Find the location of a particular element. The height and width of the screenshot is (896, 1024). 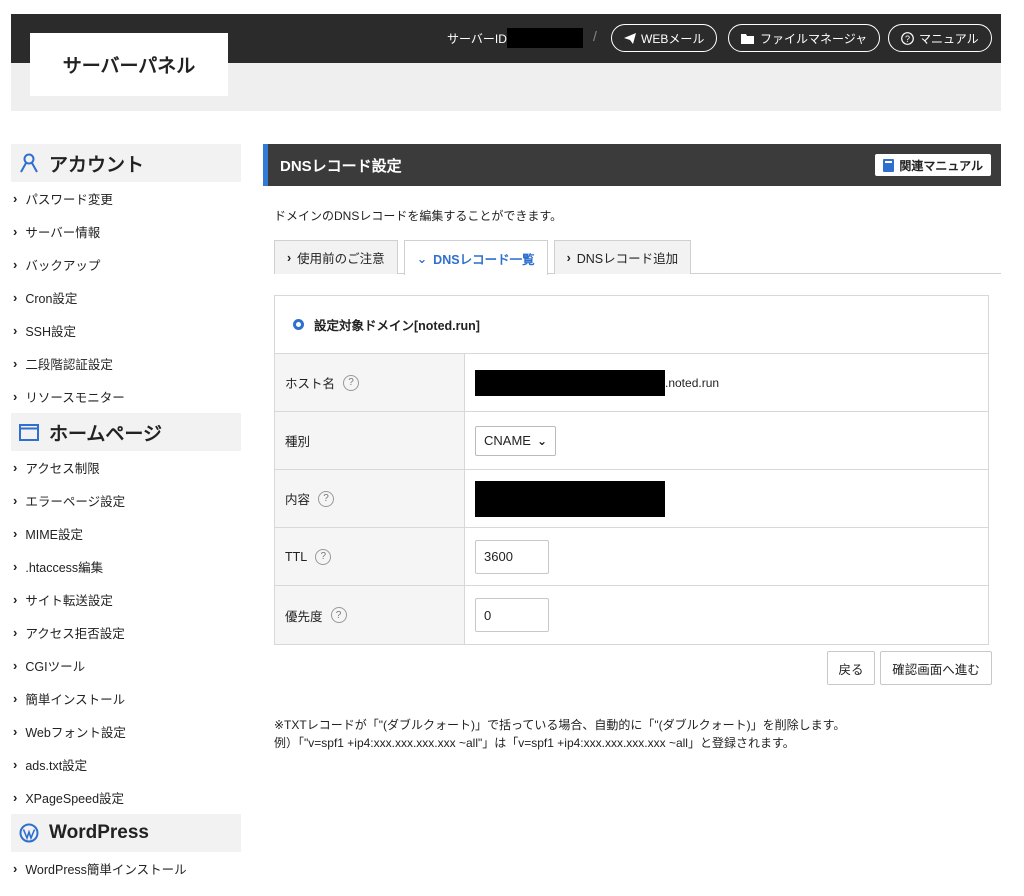

host-input-redacted is located at coordinates (570, 382).